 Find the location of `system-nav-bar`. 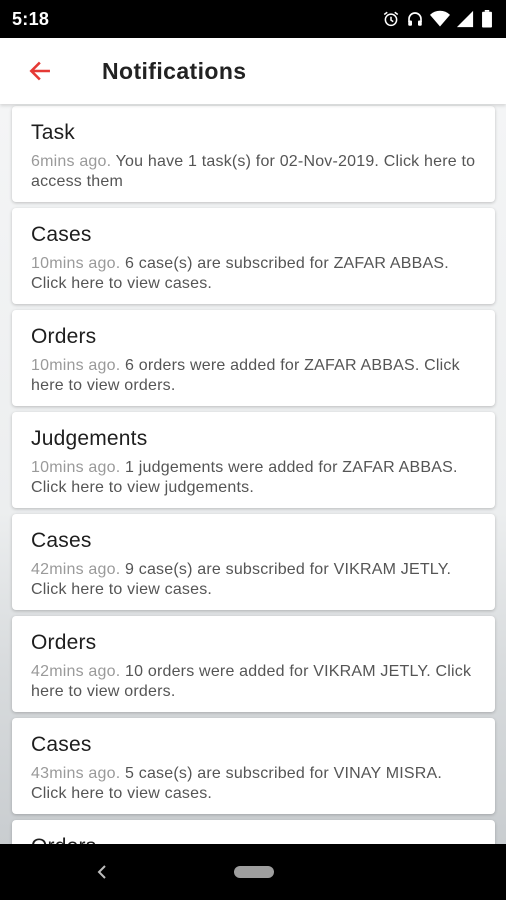

system-nav-bar is located at coordinates (253, 872).